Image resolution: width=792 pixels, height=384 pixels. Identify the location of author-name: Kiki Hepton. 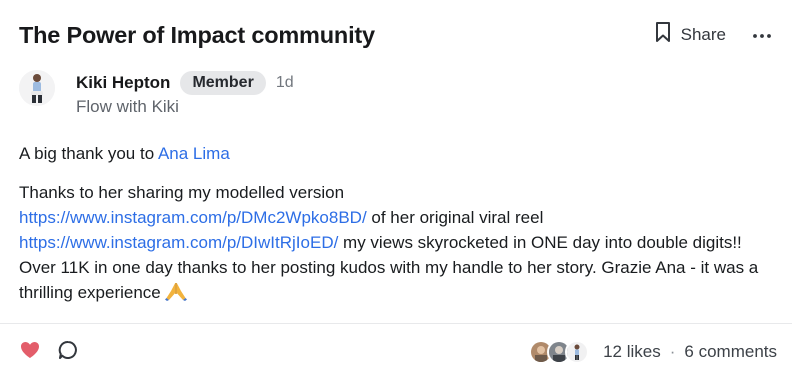
(123, 83).